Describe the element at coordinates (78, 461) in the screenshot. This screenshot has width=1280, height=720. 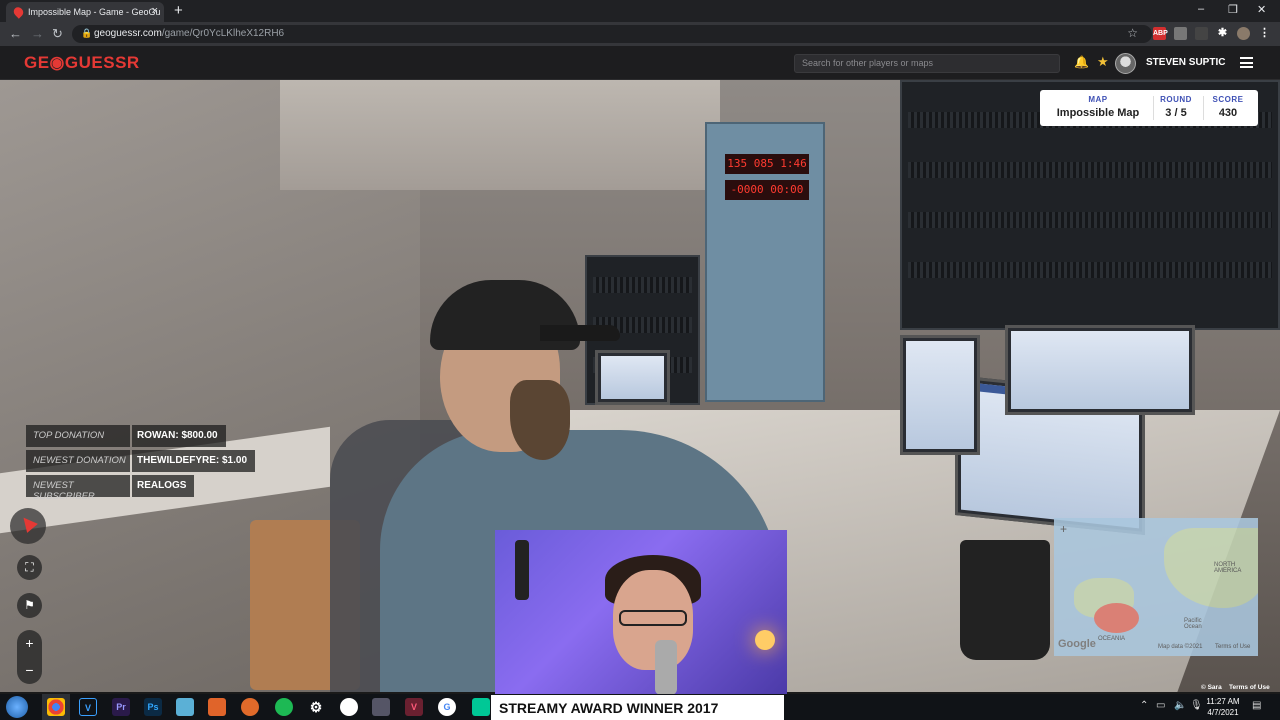
I see `newest-donation-label: NEWEST DONATION` at that location.